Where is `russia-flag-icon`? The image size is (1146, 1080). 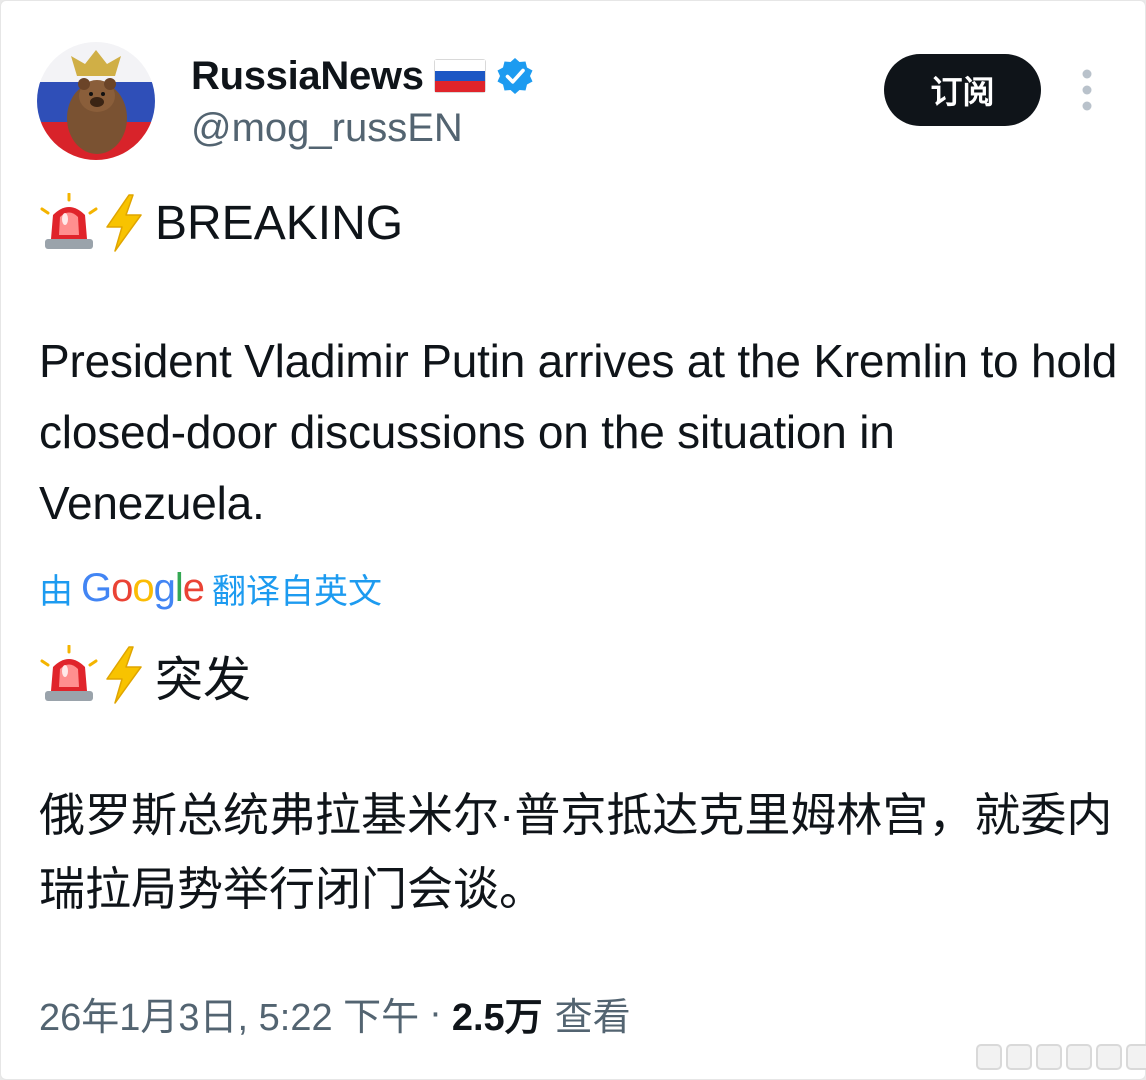
russia-flag-icon is located at coordinates (459, 76).